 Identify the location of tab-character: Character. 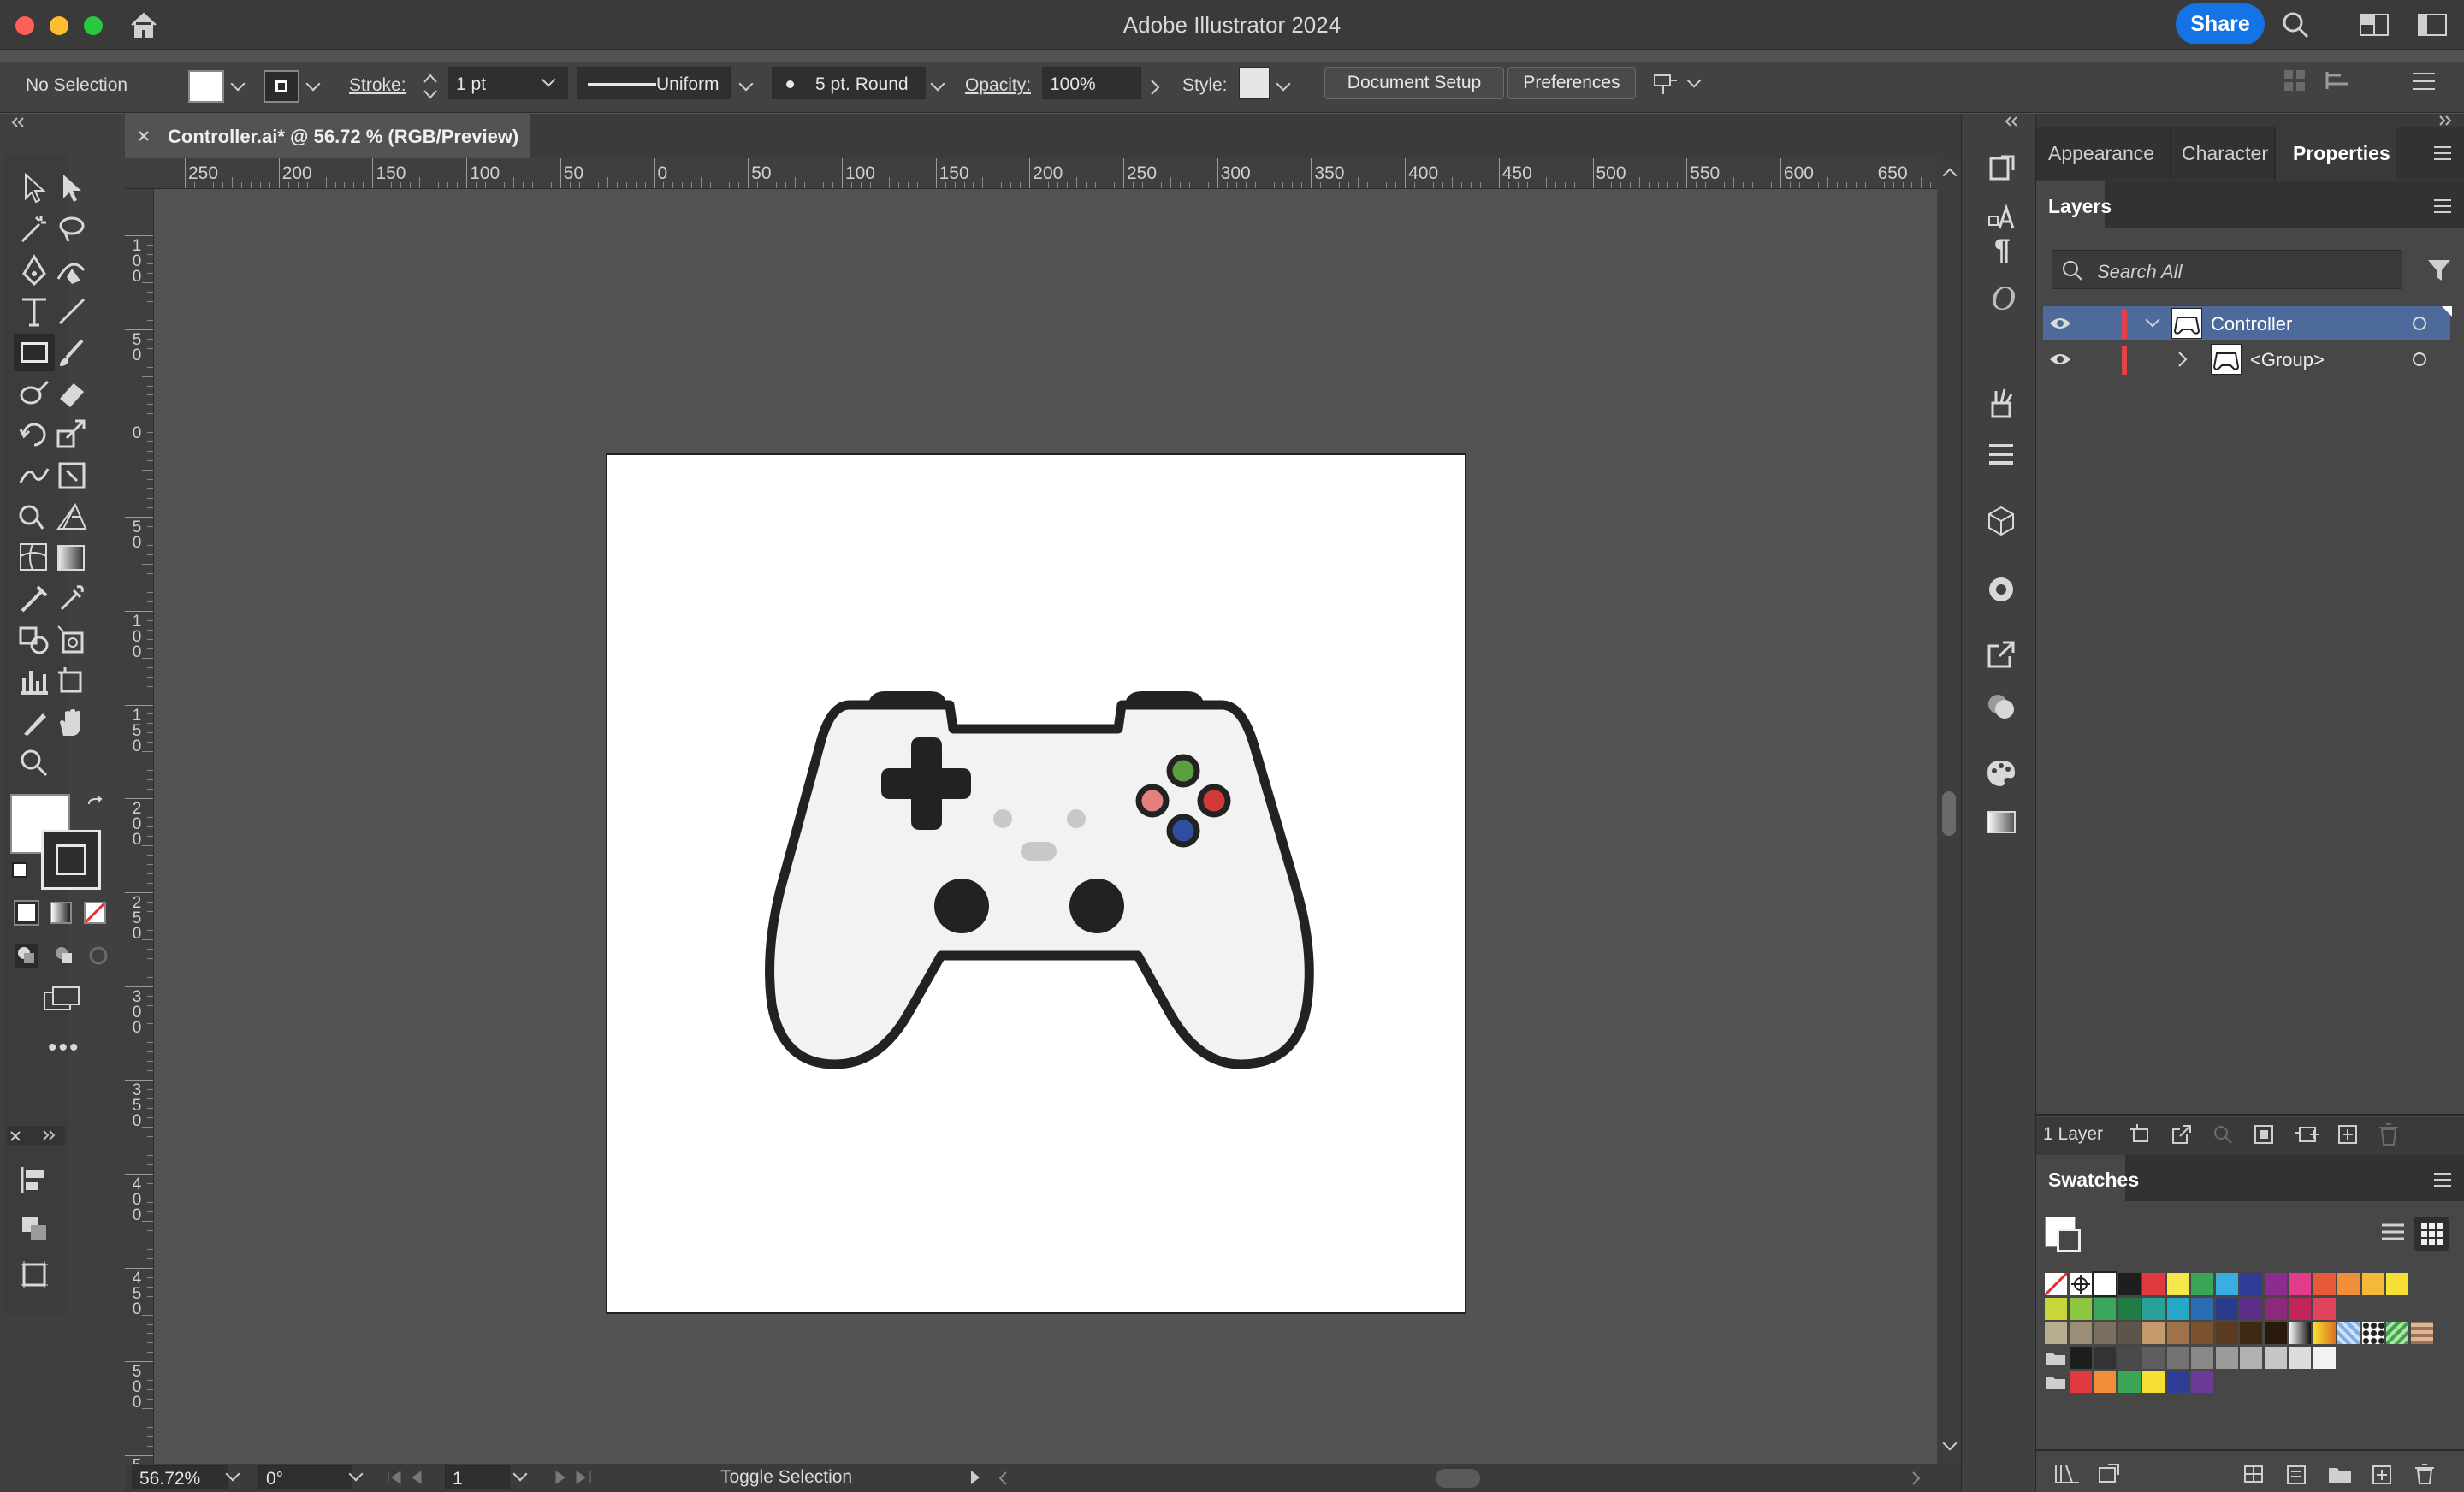
(2225, 153).